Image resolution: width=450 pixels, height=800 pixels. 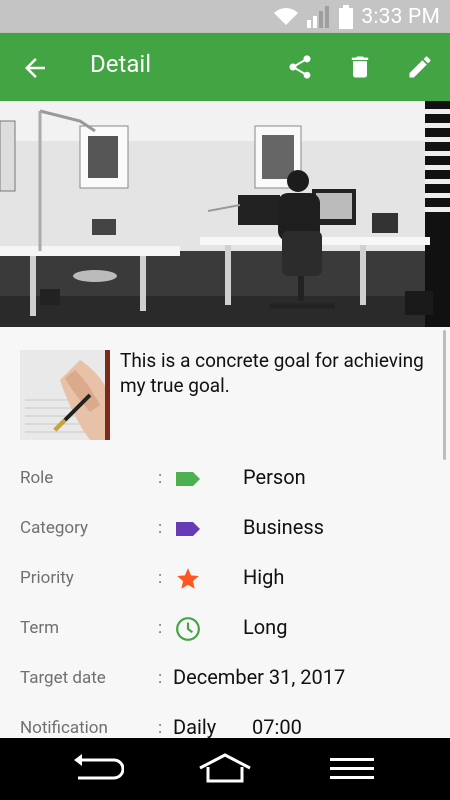 What do you see at coordinates (63, 678) in the screenshot?
I see `target-date-label: Target date` at bounding box center [63, 678].